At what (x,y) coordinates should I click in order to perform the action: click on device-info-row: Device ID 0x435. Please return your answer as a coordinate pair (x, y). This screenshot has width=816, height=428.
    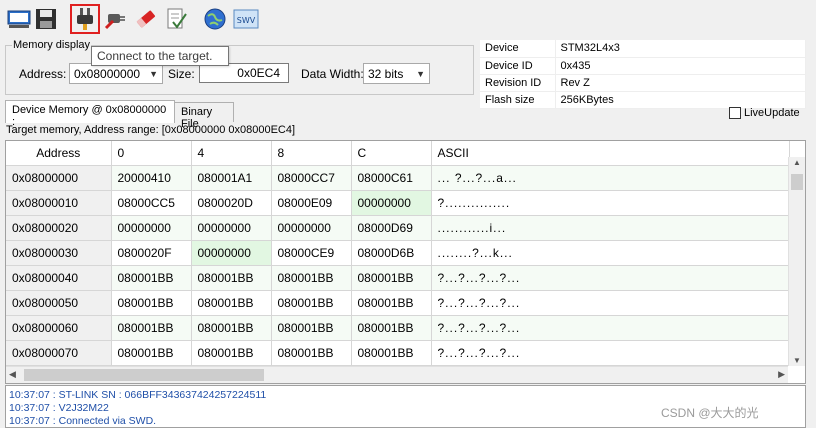
    Looking at the image, I should click on (643, 66).